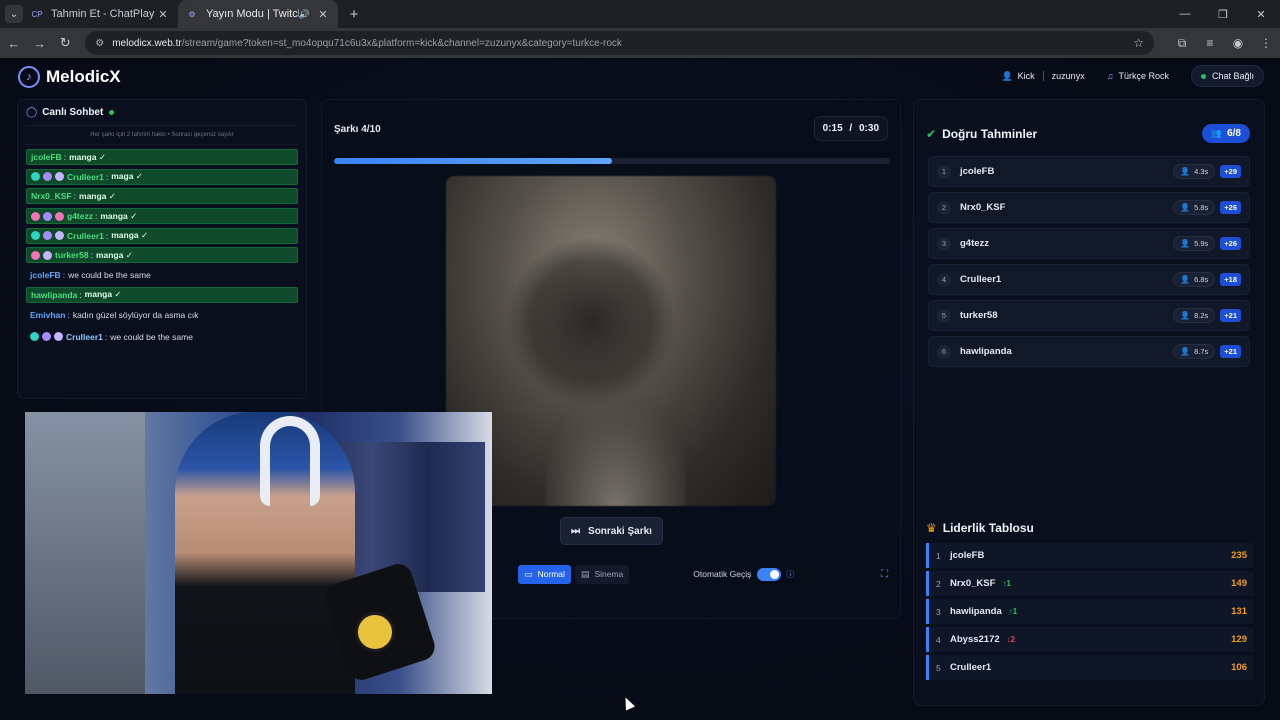  I want to click on mode-cinema-button: ▤ Sinema, so click(602, 574).